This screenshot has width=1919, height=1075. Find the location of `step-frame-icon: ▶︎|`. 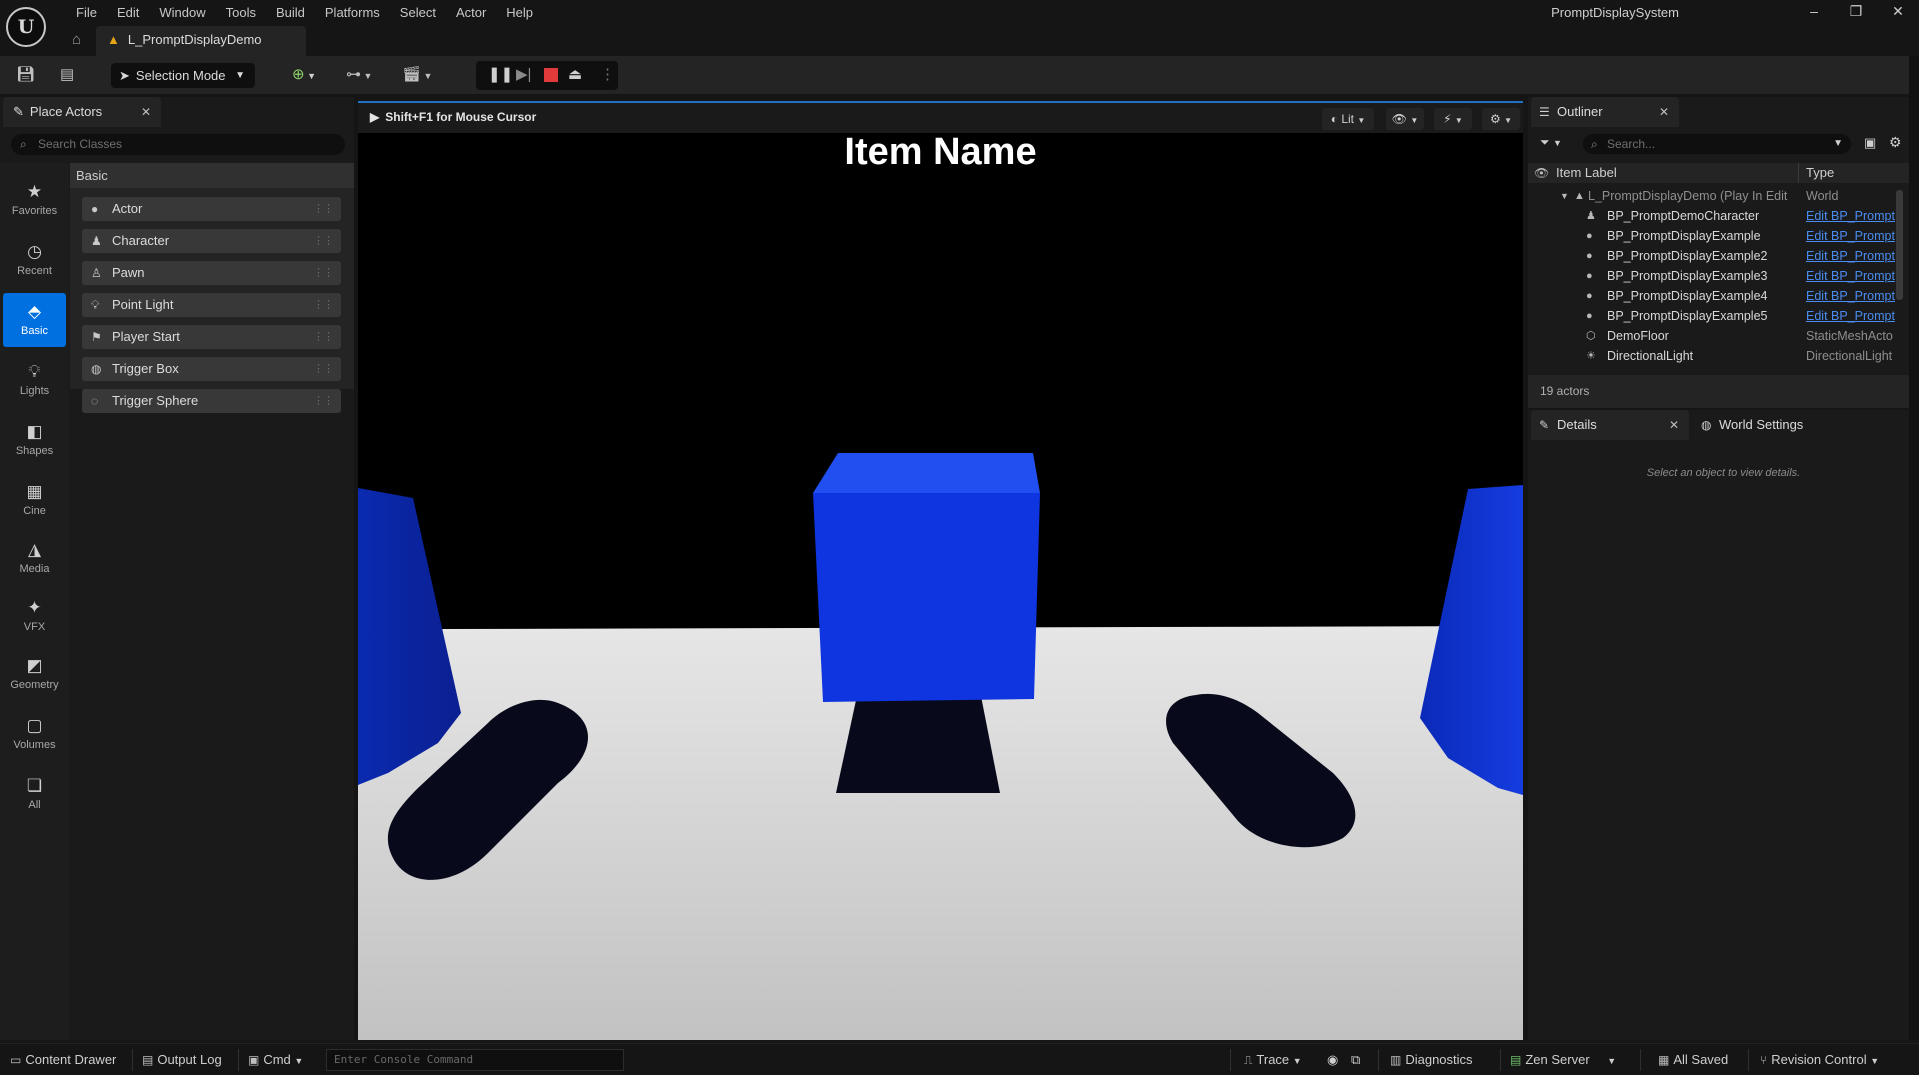

step-frame-icon: ▶︎| is located at coordinates (523, 75).